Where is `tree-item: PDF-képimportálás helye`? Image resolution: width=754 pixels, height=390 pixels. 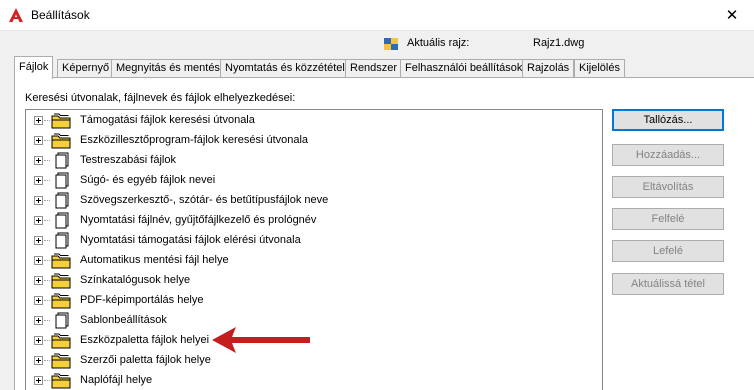
tree-item: PDF-képimportálás helye is located at coordinates (306, 301).